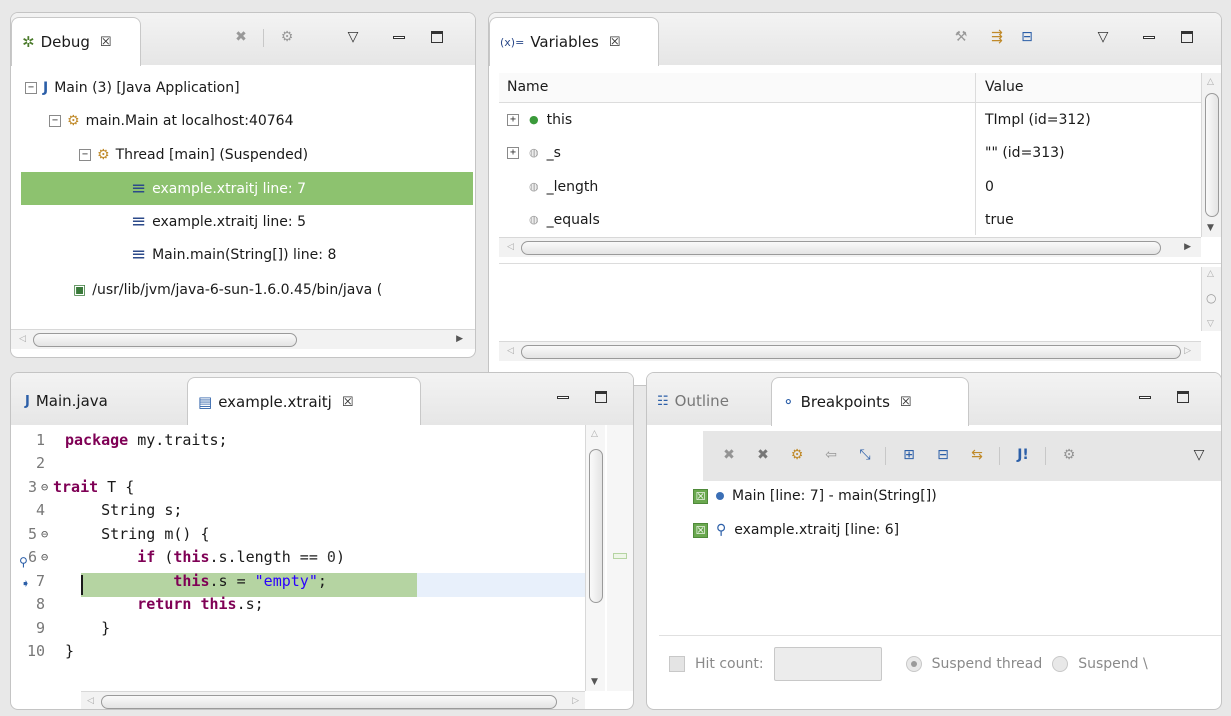 This screenshot has width=1231, height=716. I want to click on variables-vertical-scrollbar: △ ▼, so click(1211, 155).